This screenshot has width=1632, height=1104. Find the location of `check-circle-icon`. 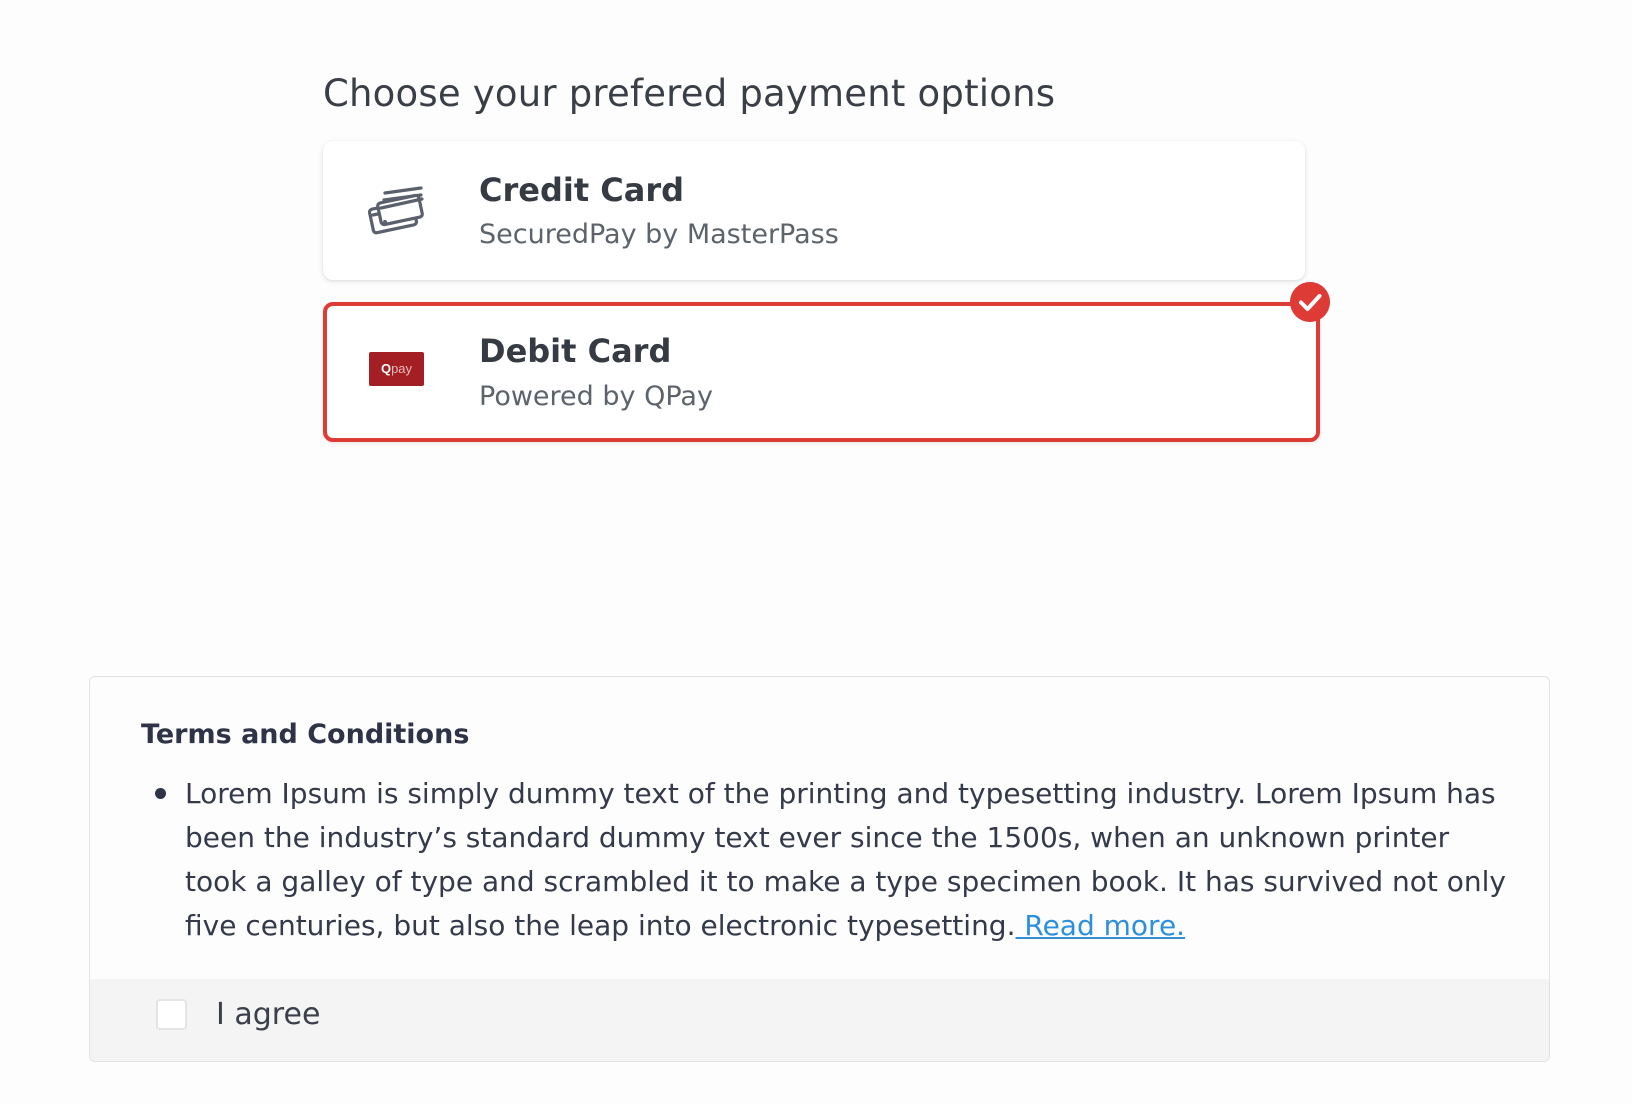

check-circle-icon is located at coordinates (1310, 302).